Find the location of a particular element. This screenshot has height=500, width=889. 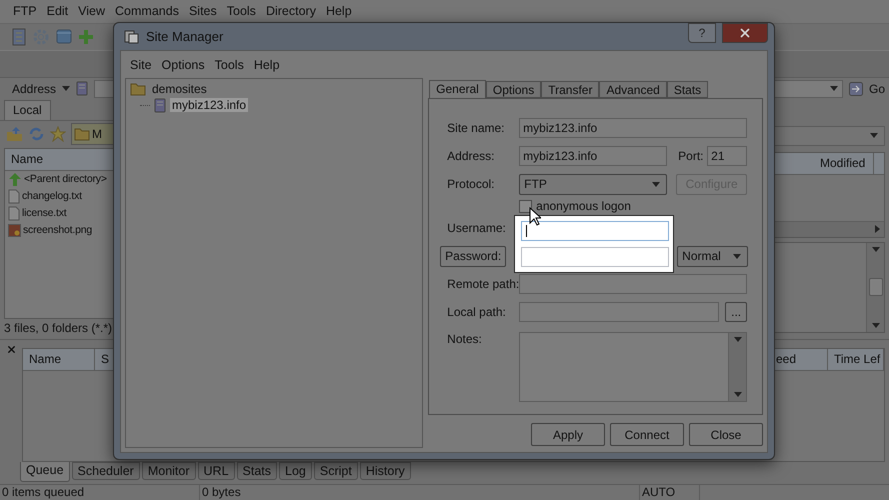

local-tab: Local is located at coordinates (27, 110).